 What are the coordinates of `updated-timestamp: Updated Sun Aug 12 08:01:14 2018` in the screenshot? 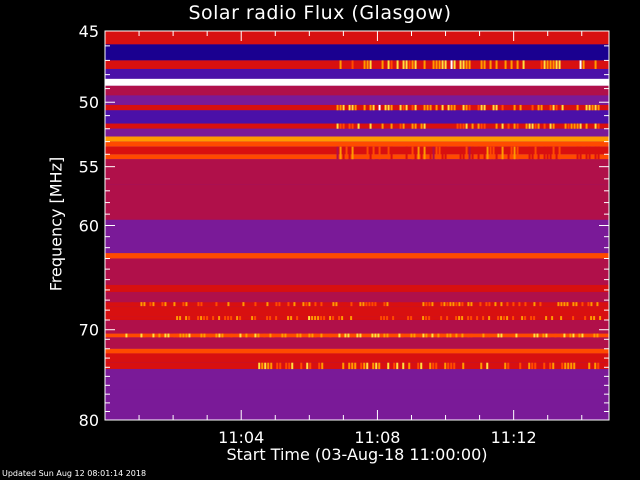 It's located at (74, 473).